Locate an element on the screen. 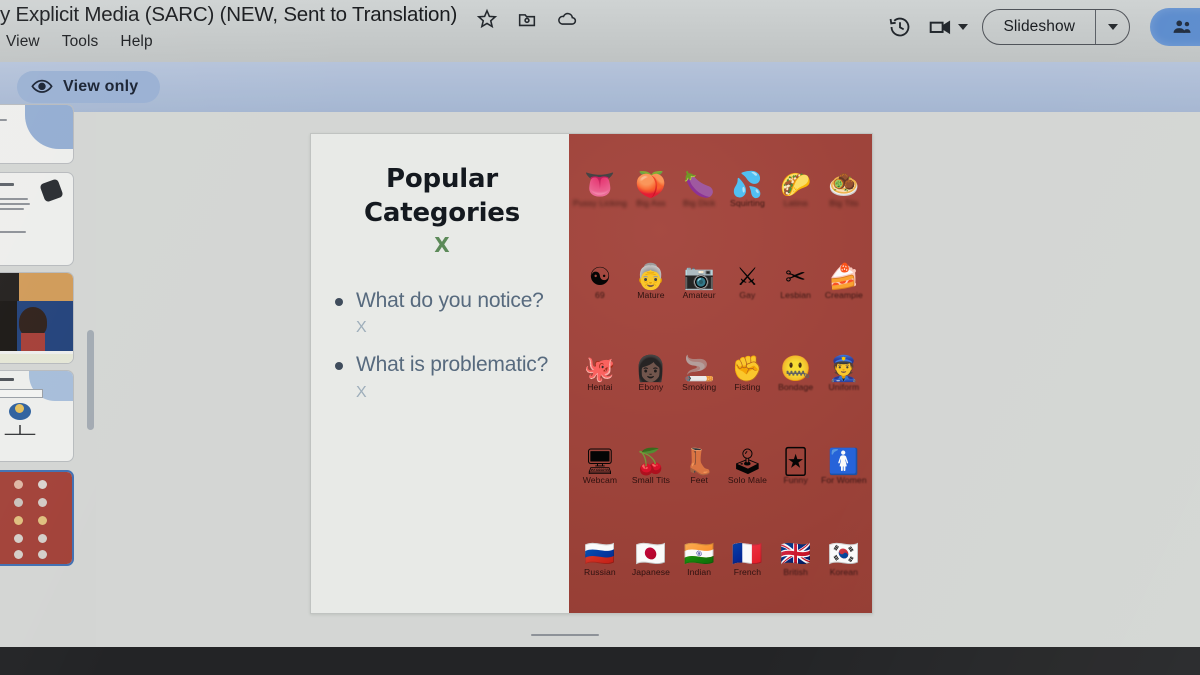 The height and width of the screenshot is (675, 1200). category-label: Webcam is located at coordinates (600, 479).